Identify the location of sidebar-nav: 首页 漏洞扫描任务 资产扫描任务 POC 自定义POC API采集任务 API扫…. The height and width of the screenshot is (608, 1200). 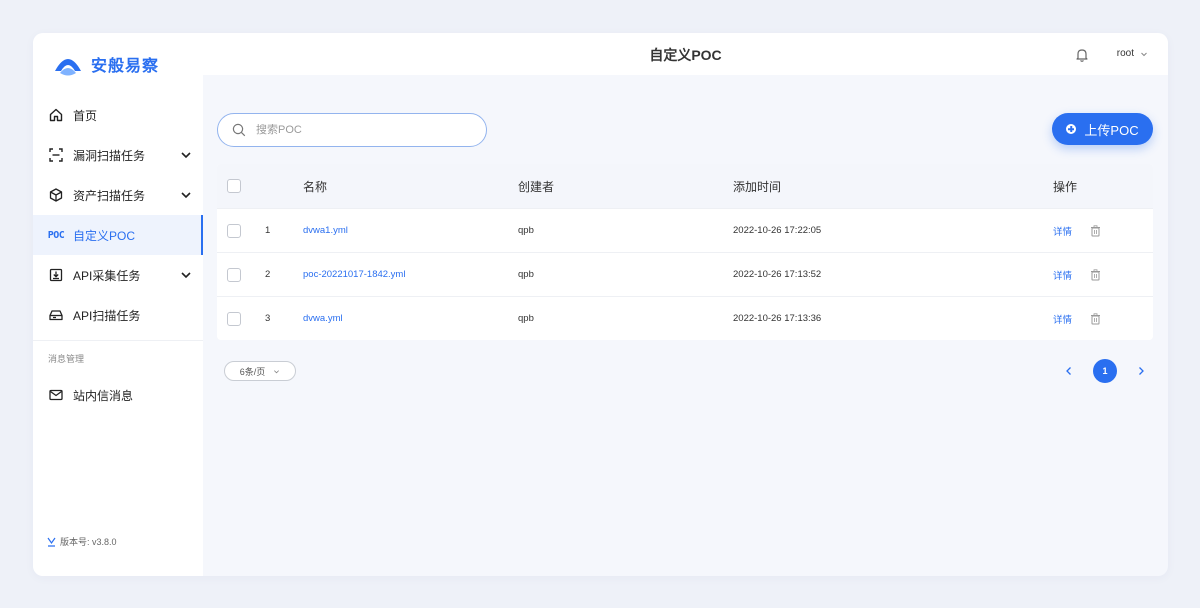
(118, 255).